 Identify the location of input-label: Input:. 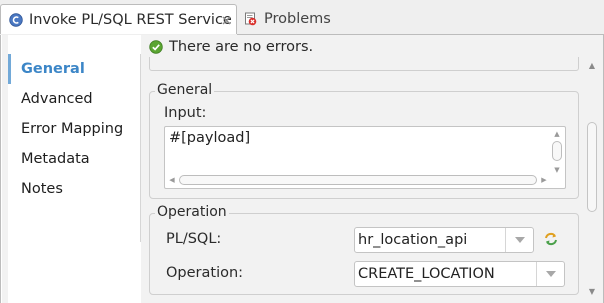
(185, 113).